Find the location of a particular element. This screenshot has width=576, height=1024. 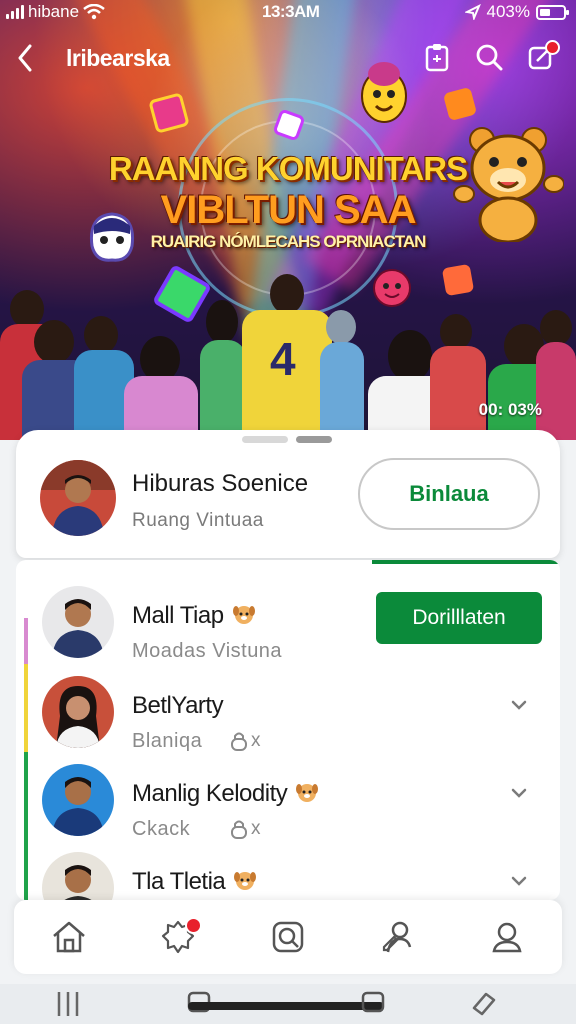

nav-actions is located at coordinates (491, 57).